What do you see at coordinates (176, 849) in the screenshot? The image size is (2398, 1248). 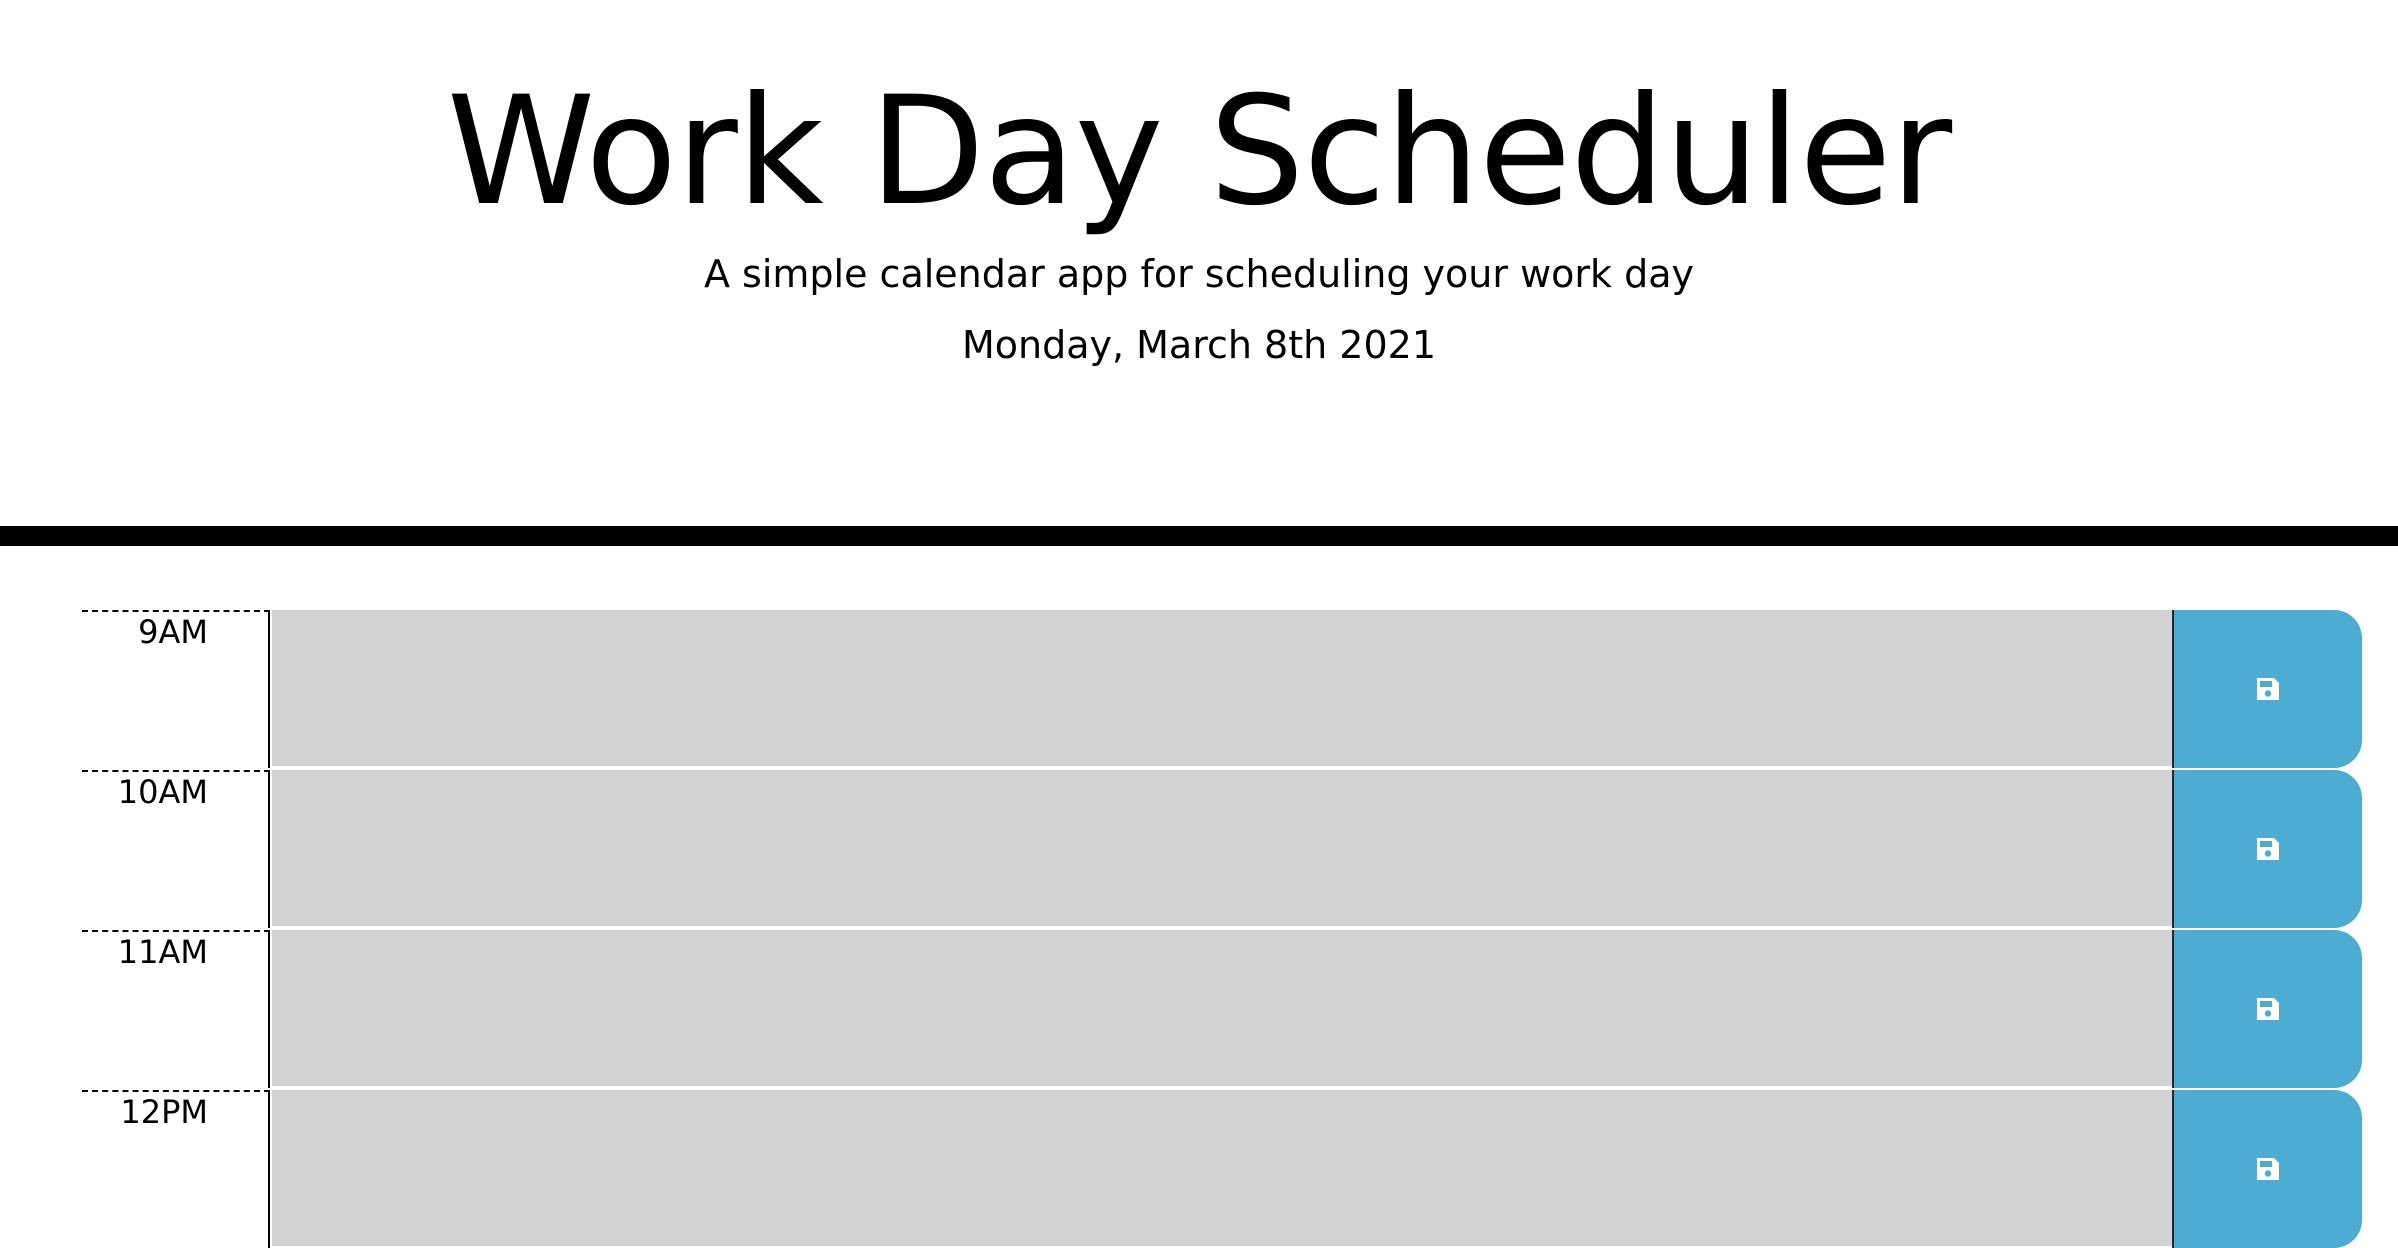 I see `hour-label: 10AM` at bounding box center [176, 849].